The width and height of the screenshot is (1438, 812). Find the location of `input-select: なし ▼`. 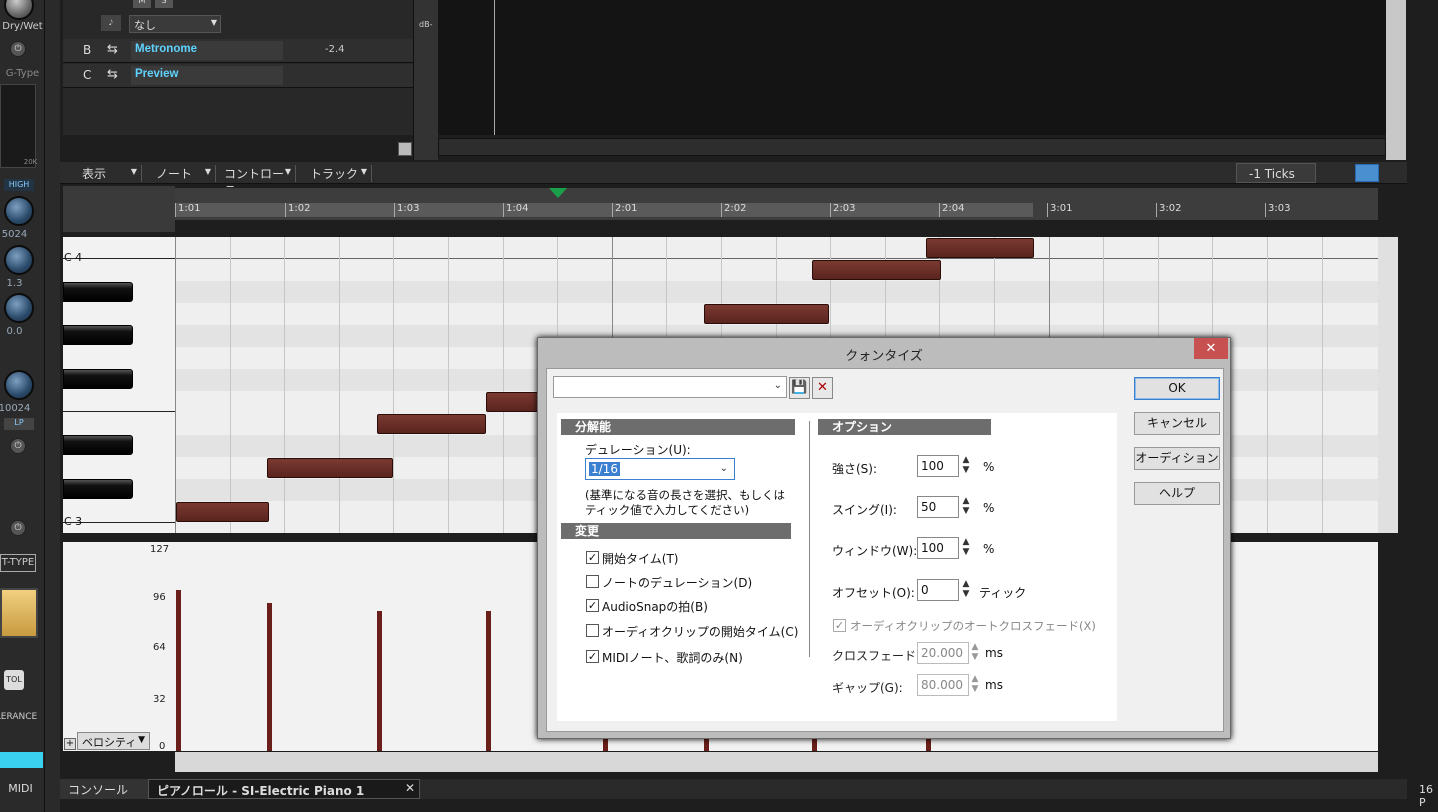

input-select: なし ▼ is located at coordinates (175, 24).